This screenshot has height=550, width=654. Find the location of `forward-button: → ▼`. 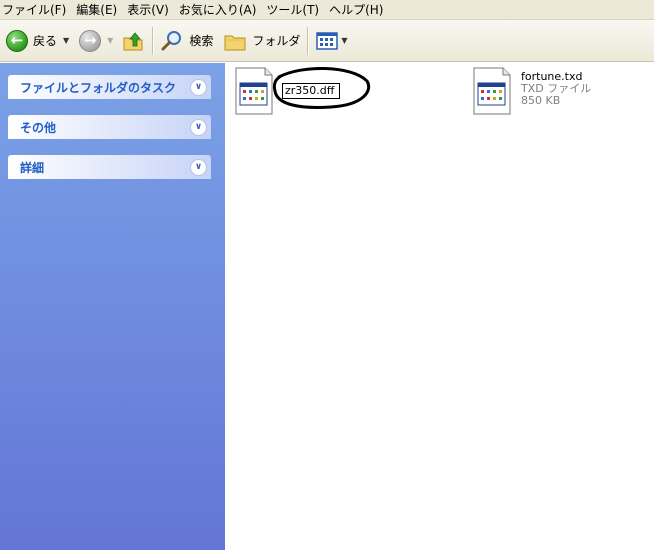

forward-button: → ▼ is located at coordinates (96, 41).